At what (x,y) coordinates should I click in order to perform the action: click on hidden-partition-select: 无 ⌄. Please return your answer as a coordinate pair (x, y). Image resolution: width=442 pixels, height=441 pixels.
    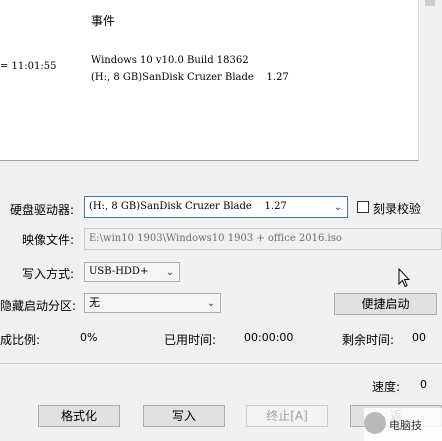
    Looking at the image, I should click on (152, 303).